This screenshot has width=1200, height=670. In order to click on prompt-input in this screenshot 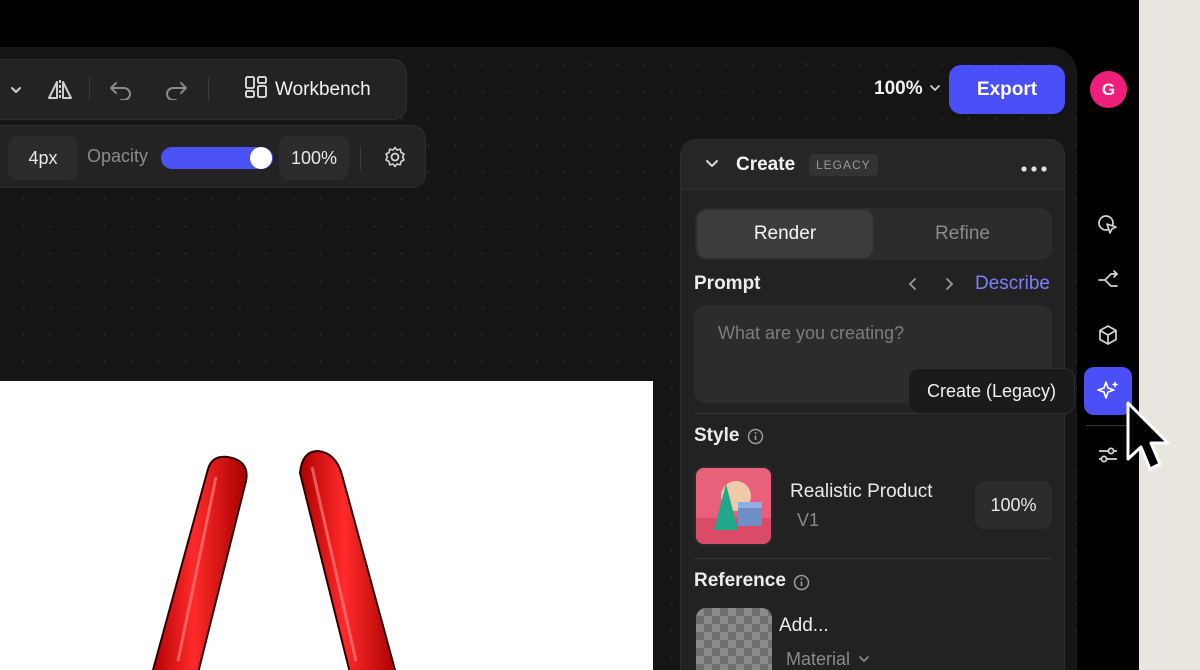, I will do `click(868, 333)`.